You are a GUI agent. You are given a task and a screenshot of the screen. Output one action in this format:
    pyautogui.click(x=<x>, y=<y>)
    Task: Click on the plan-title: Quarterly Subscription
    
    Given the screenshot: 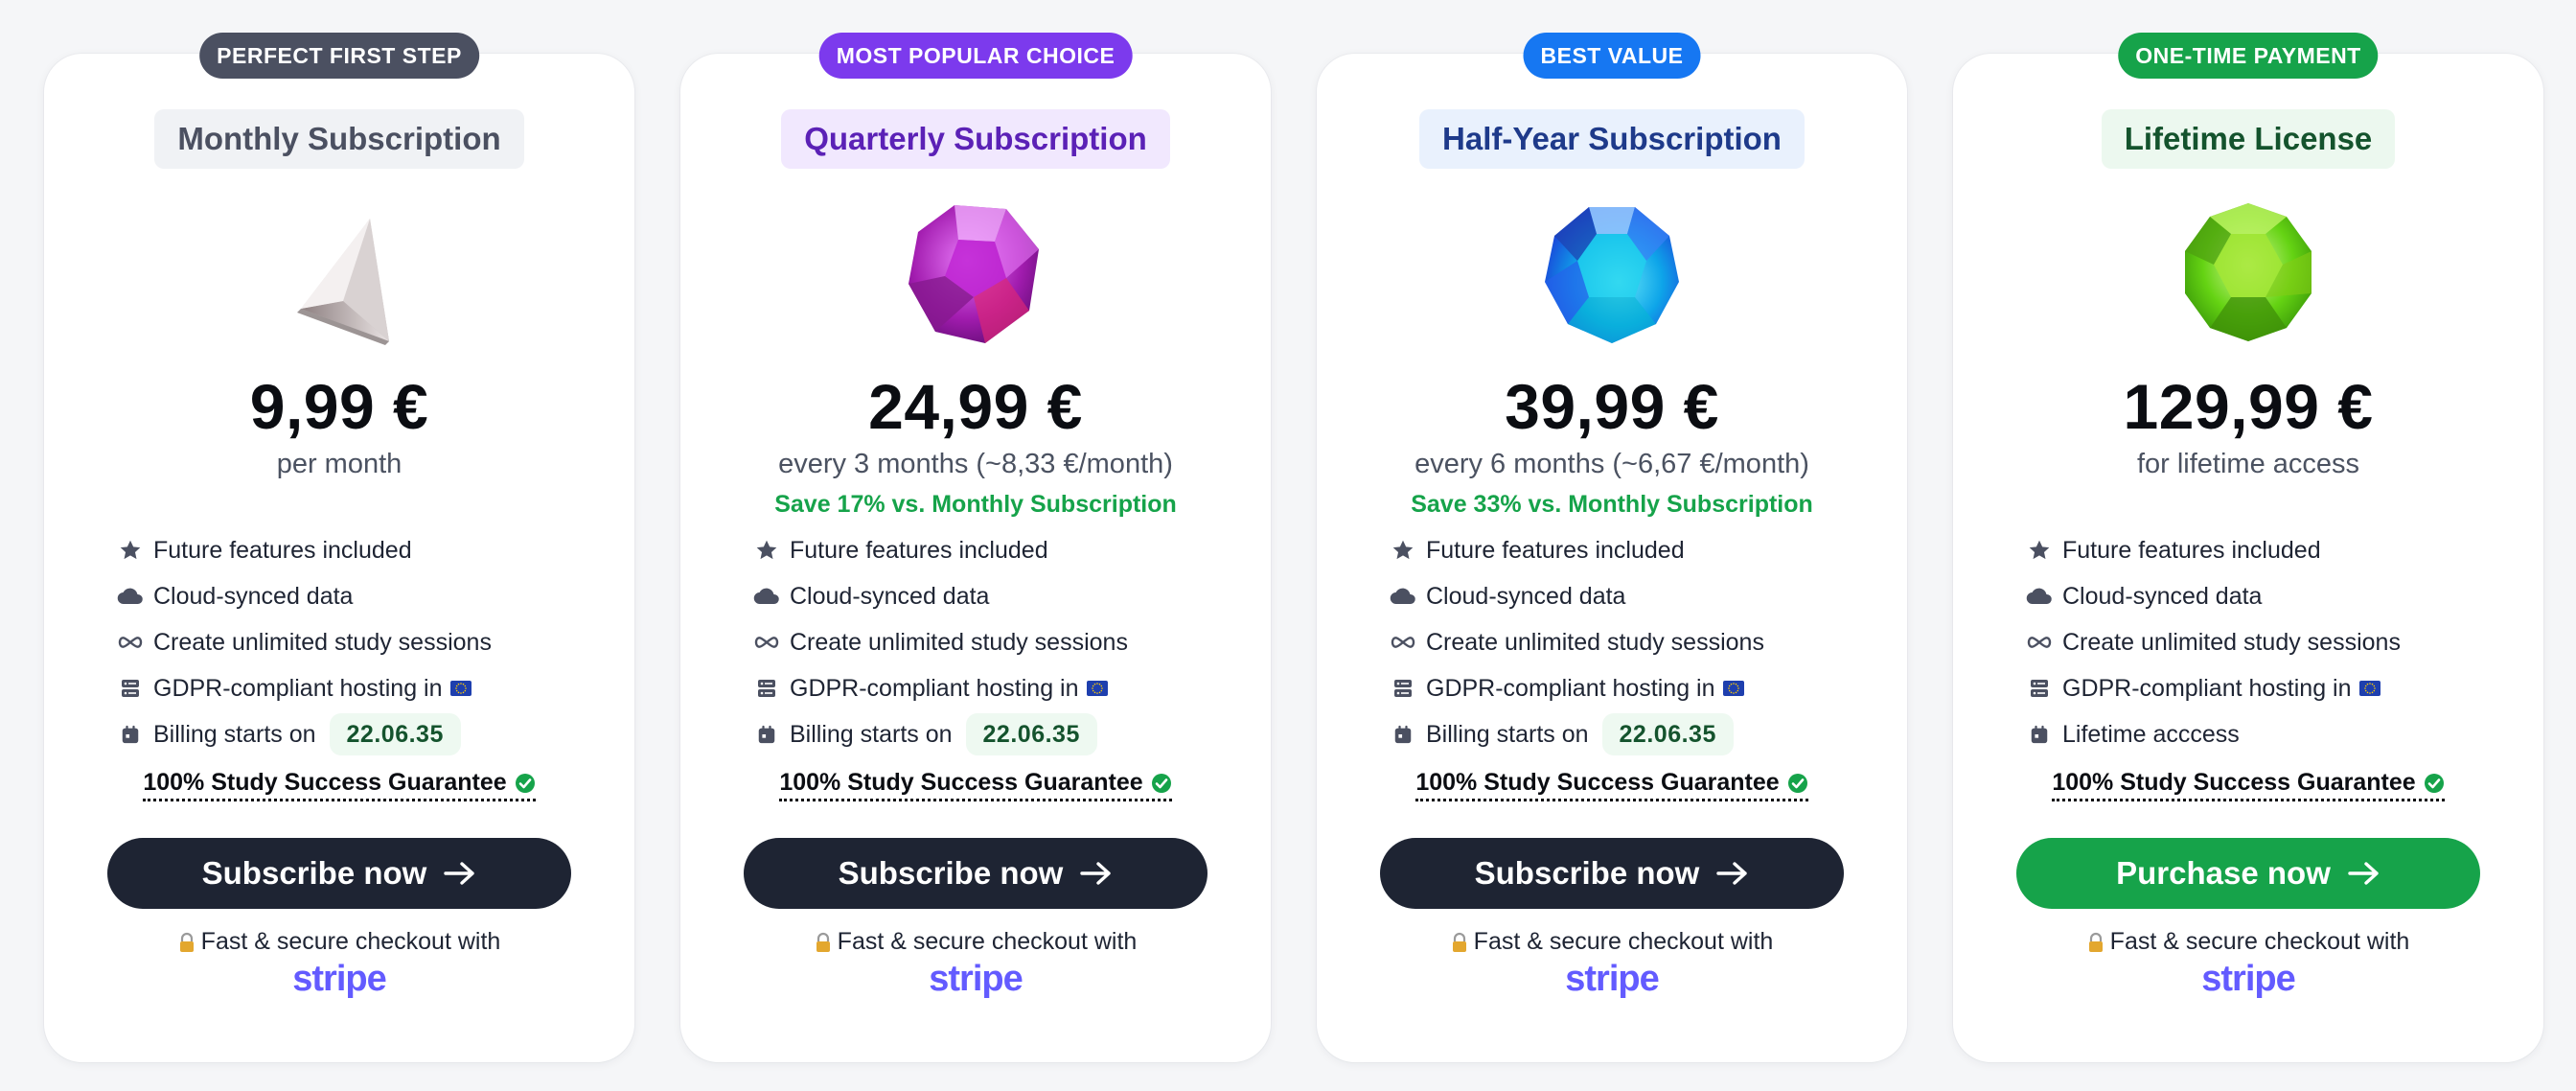 What is the action you would take?
    pyautogui.click(x=975, y=139)
    